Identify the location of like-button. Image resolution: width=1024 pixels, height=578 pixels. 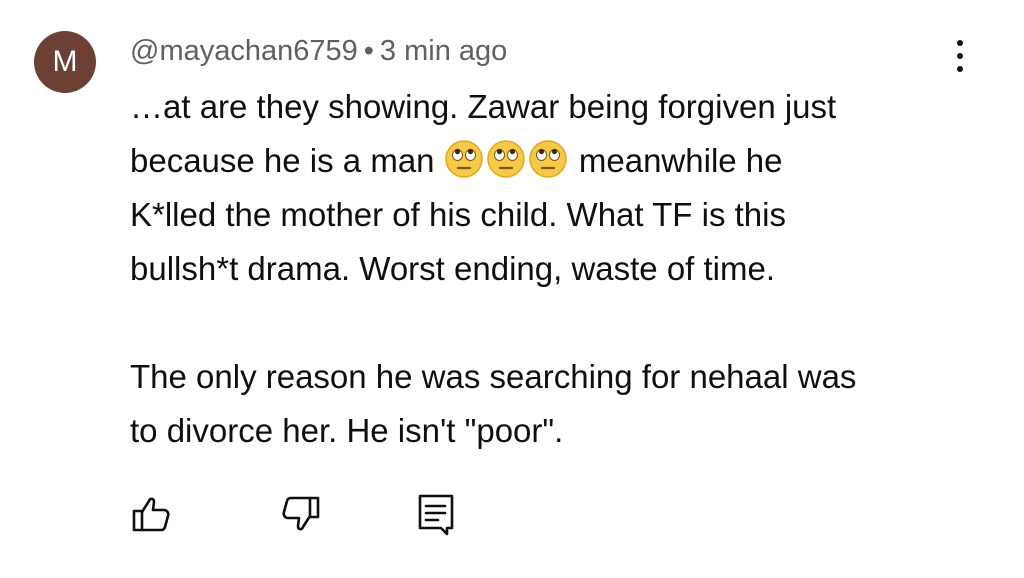
(152, 514).